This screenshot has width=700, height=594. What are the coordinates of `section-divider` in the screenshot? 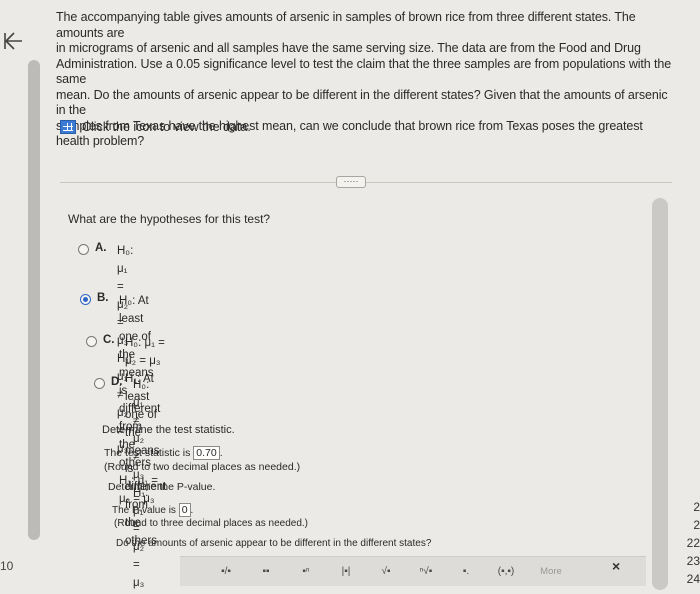 It's located at (366, 182).